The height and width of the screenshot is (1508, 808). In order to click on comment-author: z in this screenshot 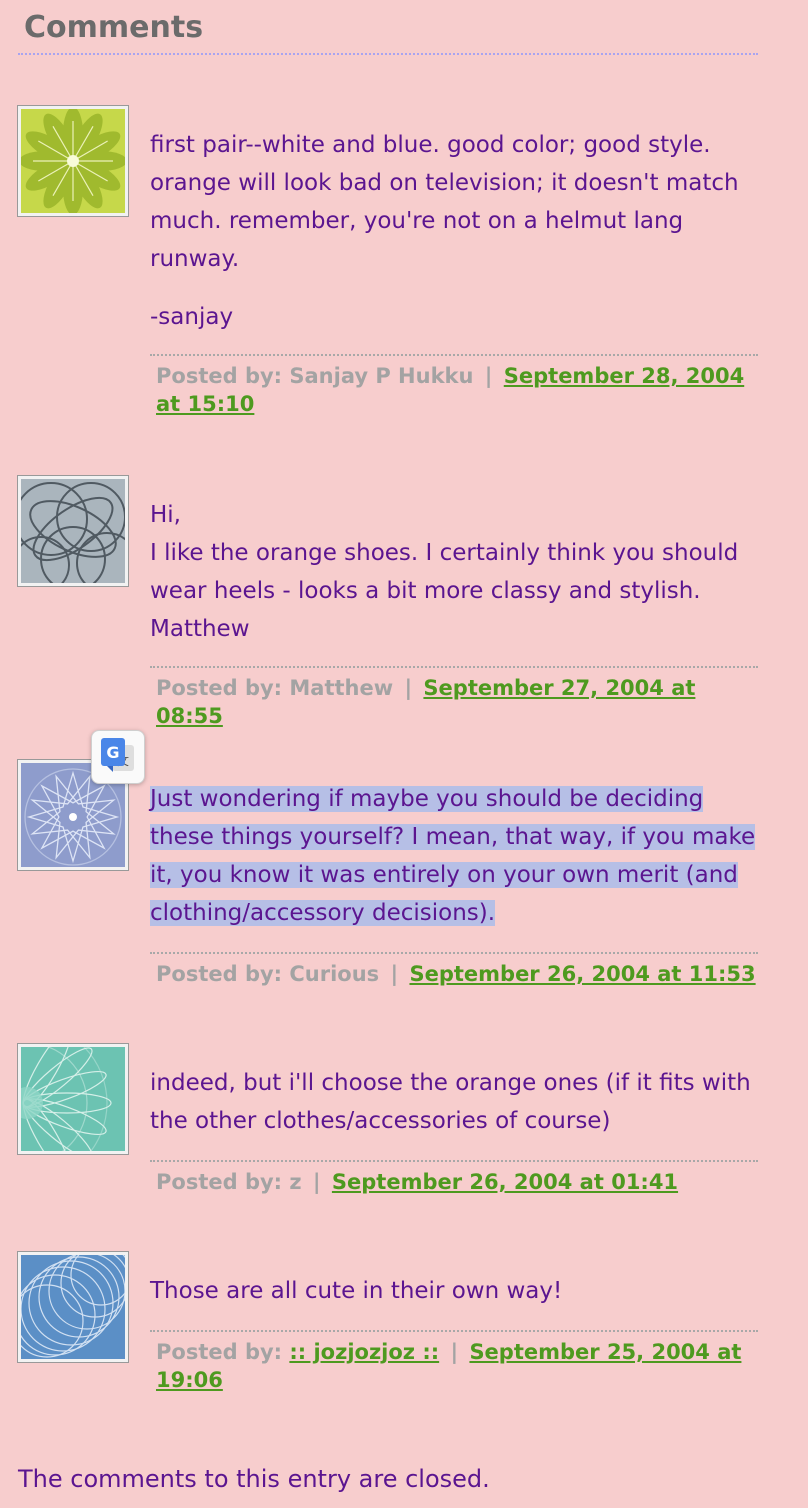, I will do `click(295, 1182)`.